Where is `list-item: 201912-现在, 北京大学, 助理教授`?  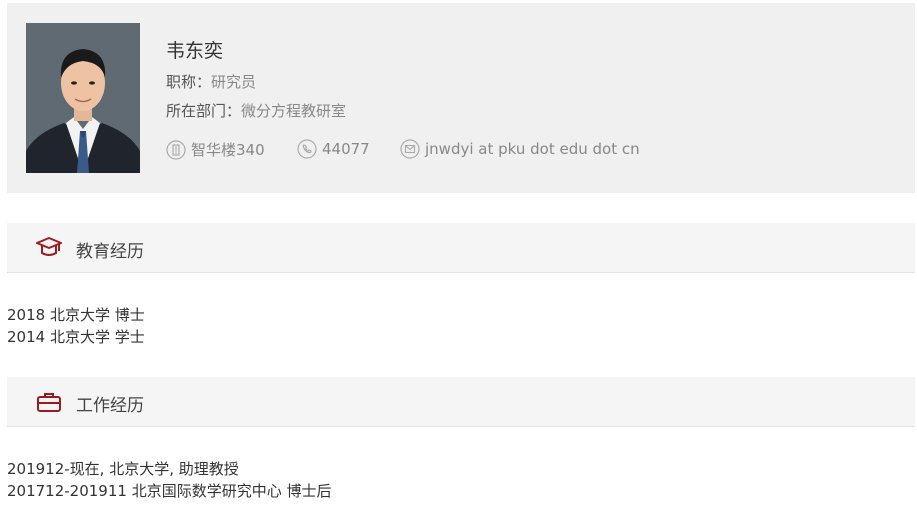
list-item: 201912-现在, 北京大学, 助理教授 is located at coordinates (123, 469).